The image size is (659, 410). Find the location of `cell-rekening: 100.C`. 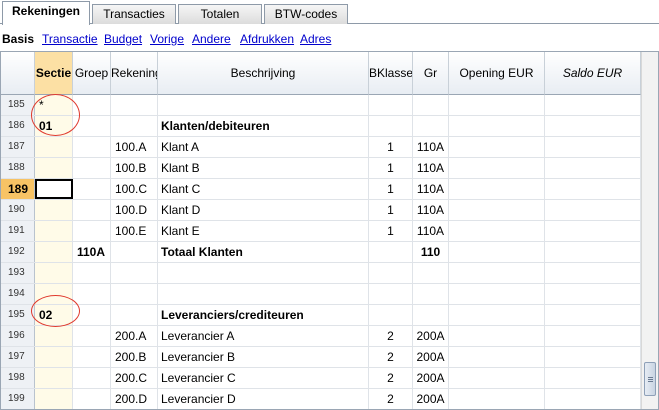

cell-rekening: 100.C is located at coordinates (134, 189).